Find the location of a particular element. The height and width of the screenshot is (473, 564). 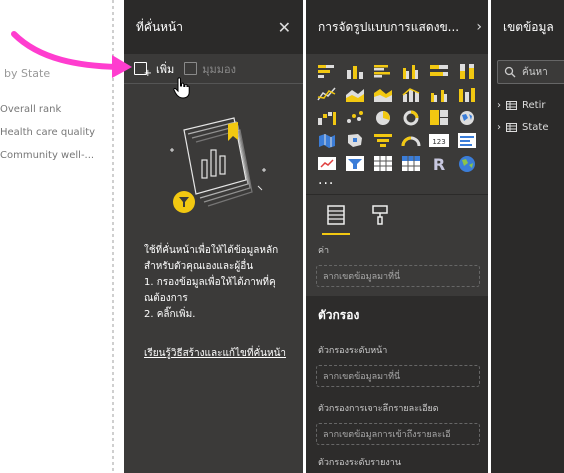

globe-icon is located at coordinates (467, 163).